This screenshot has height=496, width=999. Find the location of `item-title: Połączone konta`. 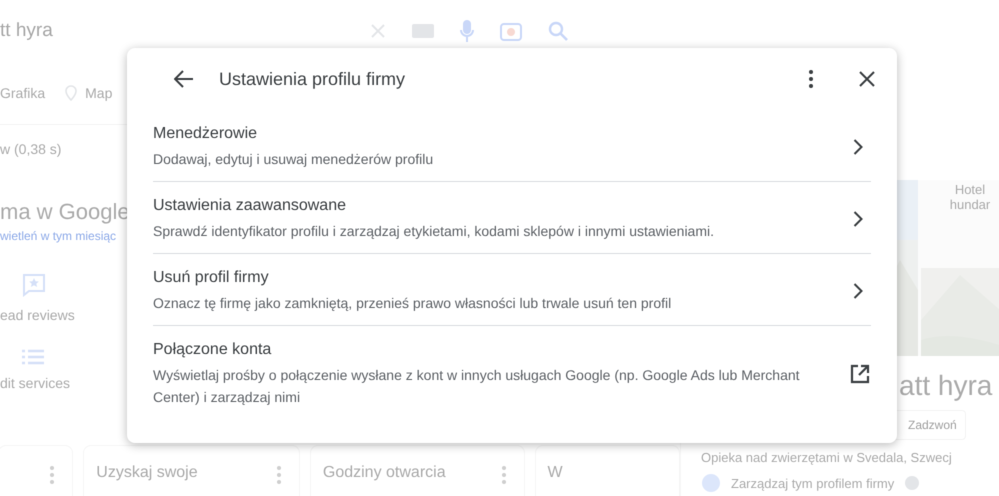

item-title: Połączone konta is located at coordinates (212, 350).